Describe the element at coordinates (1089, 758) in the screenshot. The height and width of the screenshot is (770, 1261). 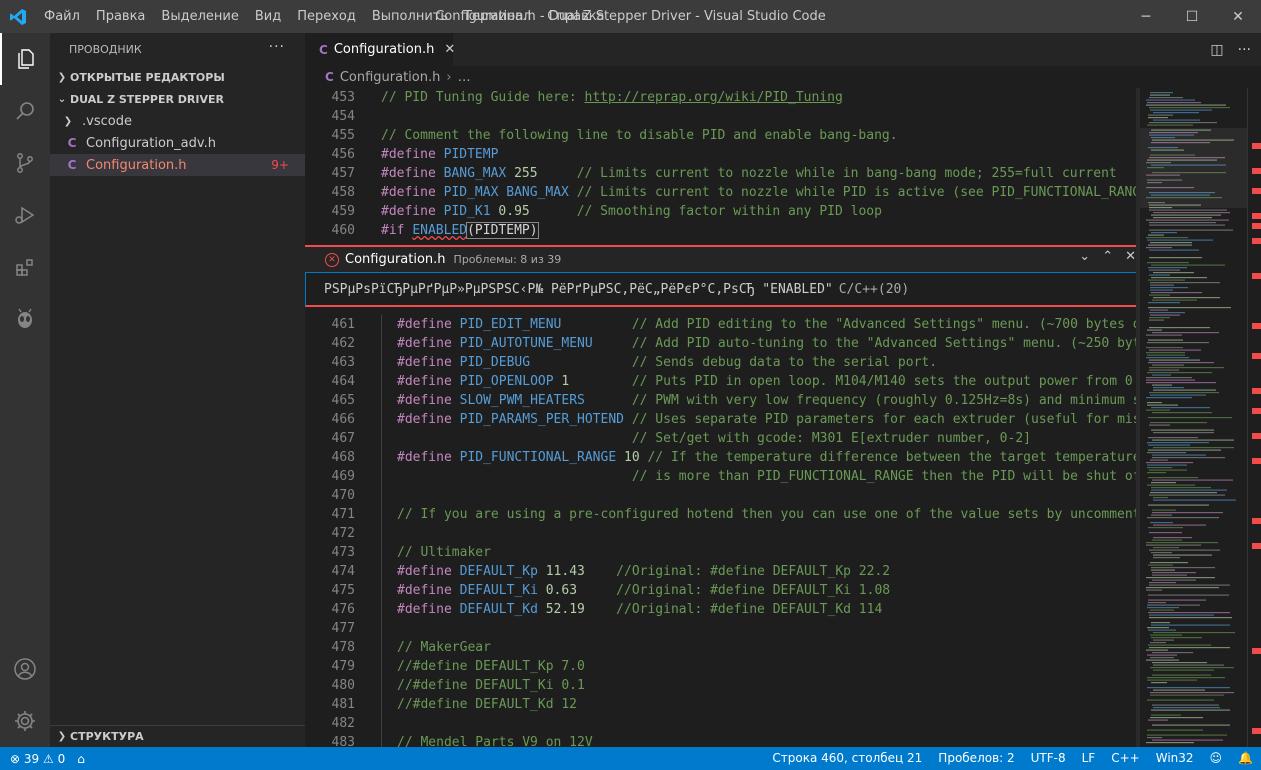
I see `end-of-line: LF` at that location.